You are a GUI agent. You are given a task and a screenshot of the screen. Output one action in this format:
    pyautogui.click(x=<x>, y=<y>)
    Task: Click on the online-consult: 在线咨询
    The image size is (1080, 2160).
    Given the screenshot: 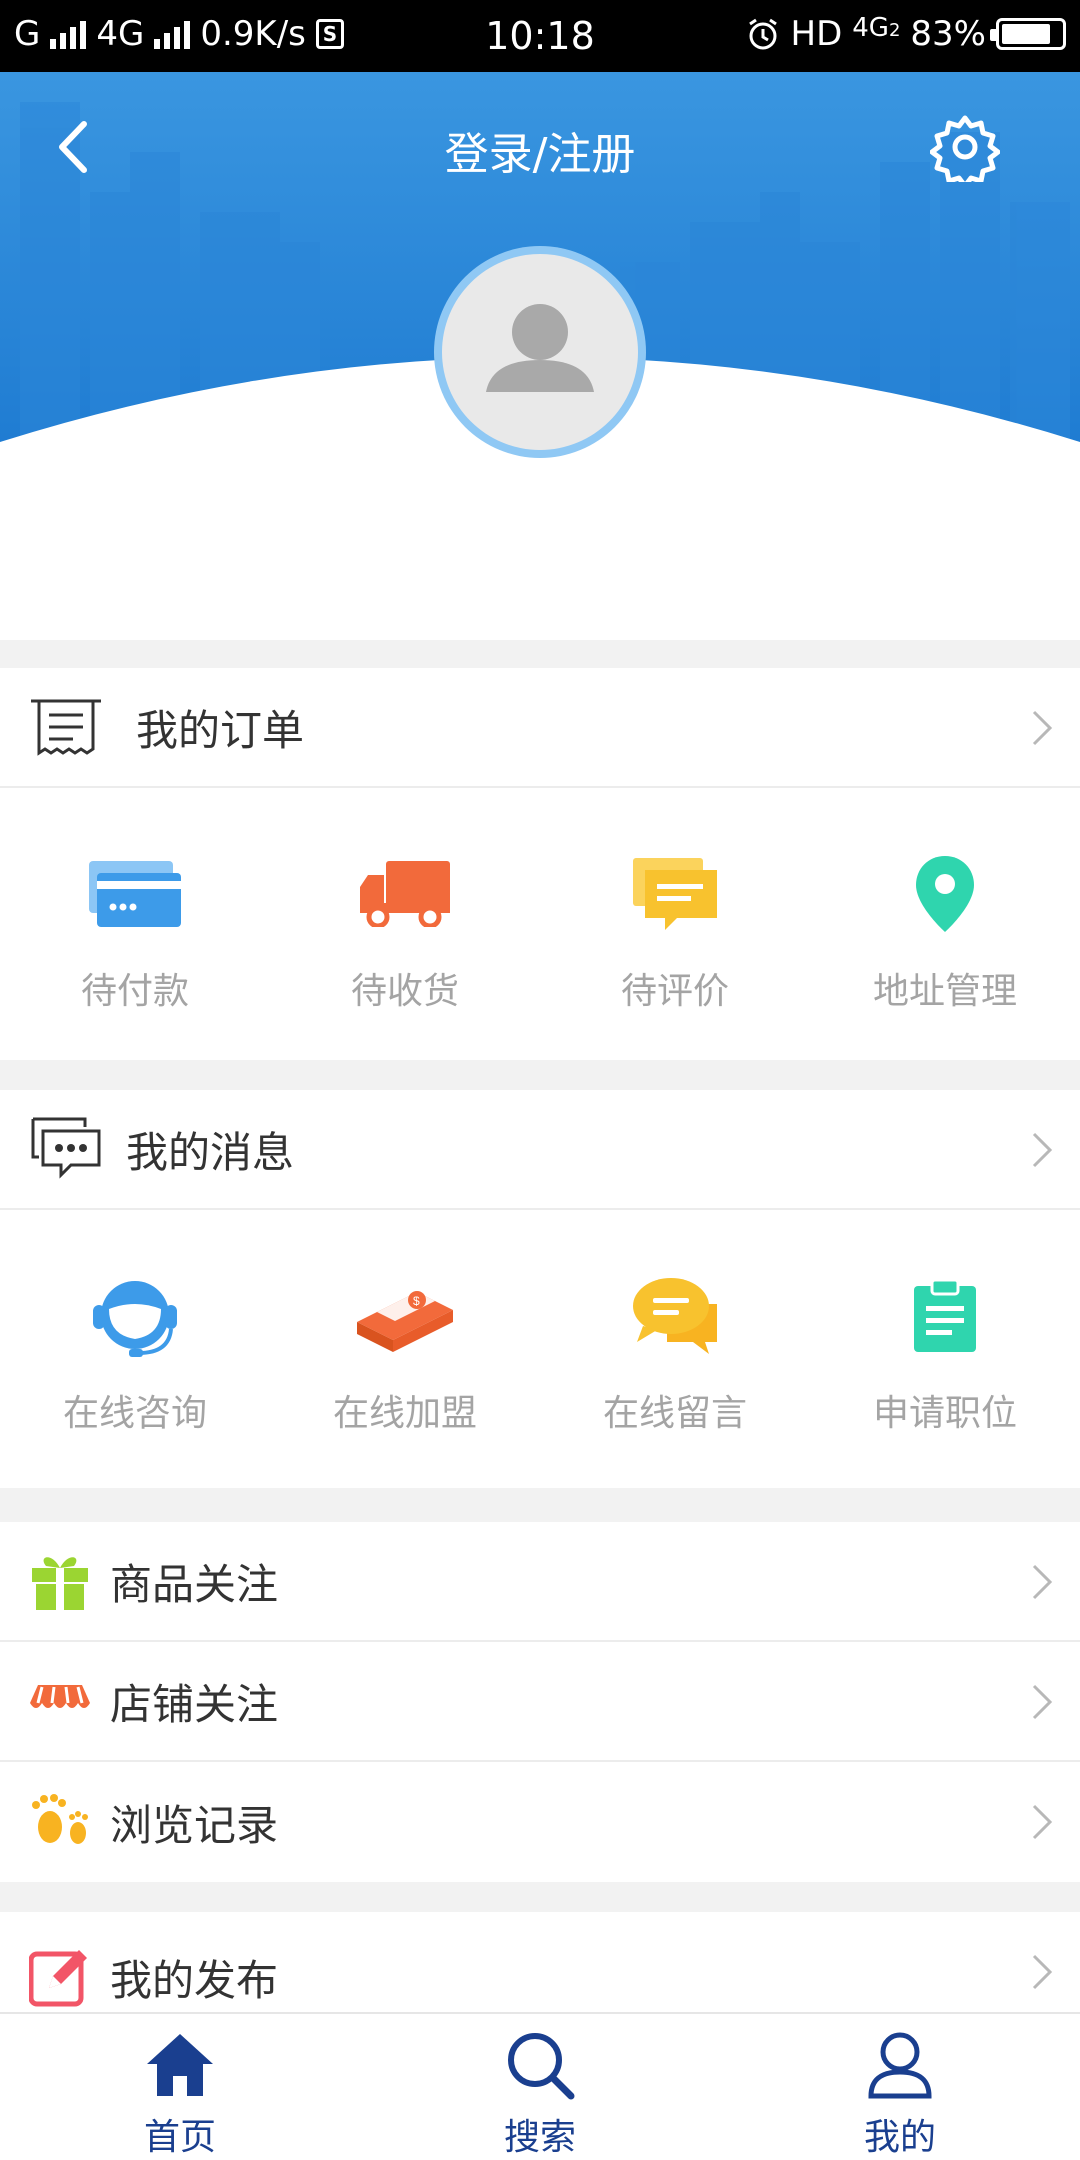 What is the action you would take?
    pyautogui.click(x=135, y=1345)
    